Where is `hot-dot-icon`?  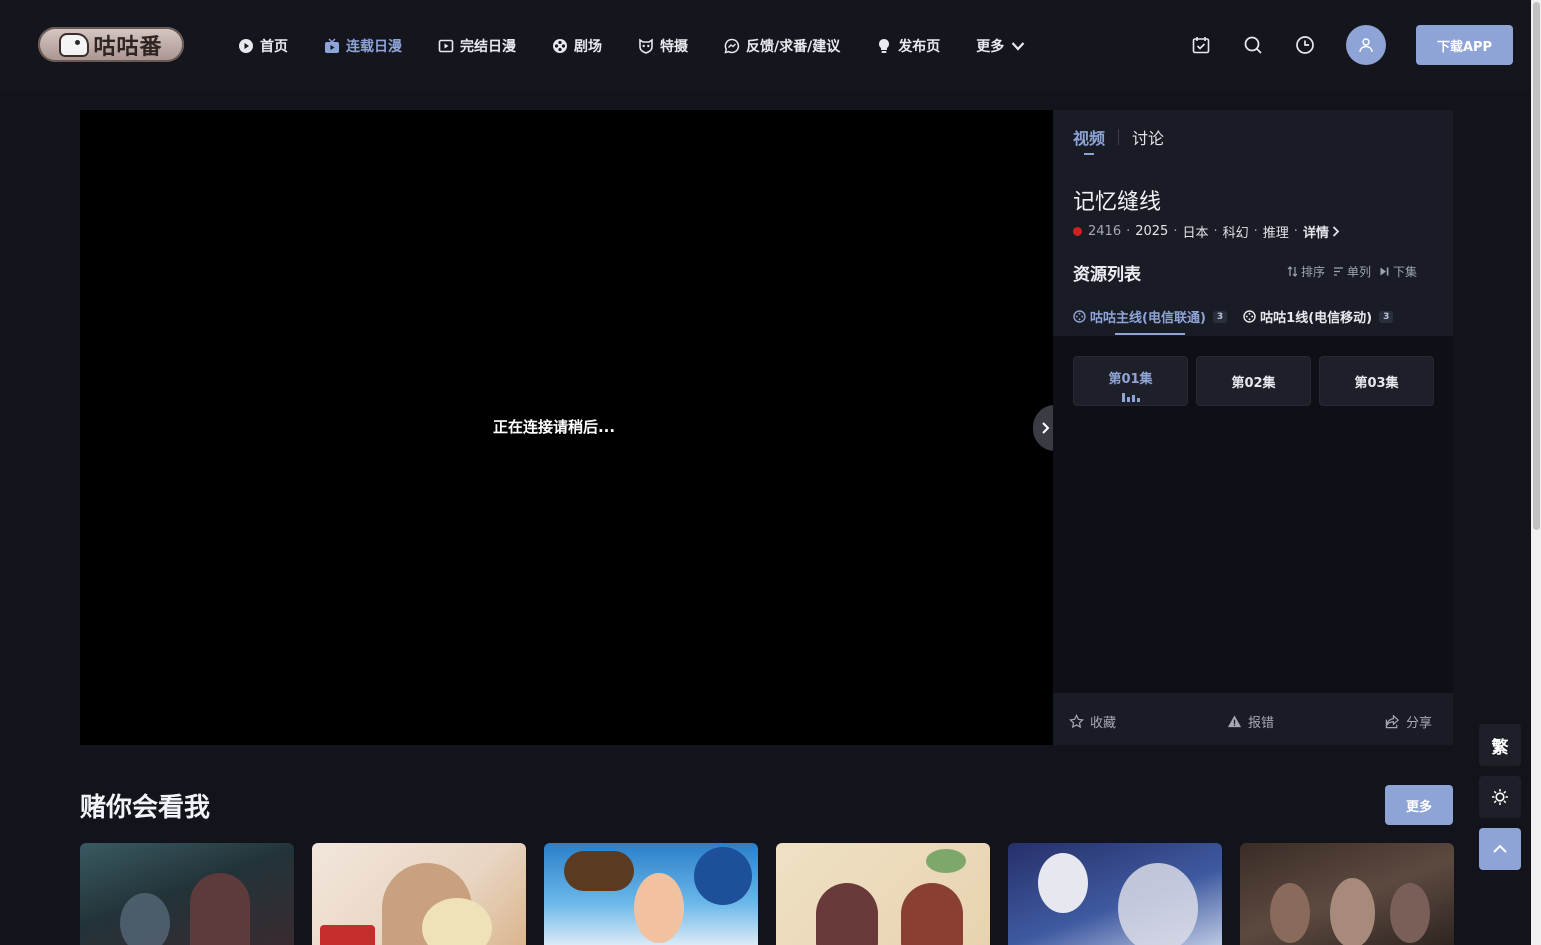 hot-dot-icon is located at coordinates (1077, 231).